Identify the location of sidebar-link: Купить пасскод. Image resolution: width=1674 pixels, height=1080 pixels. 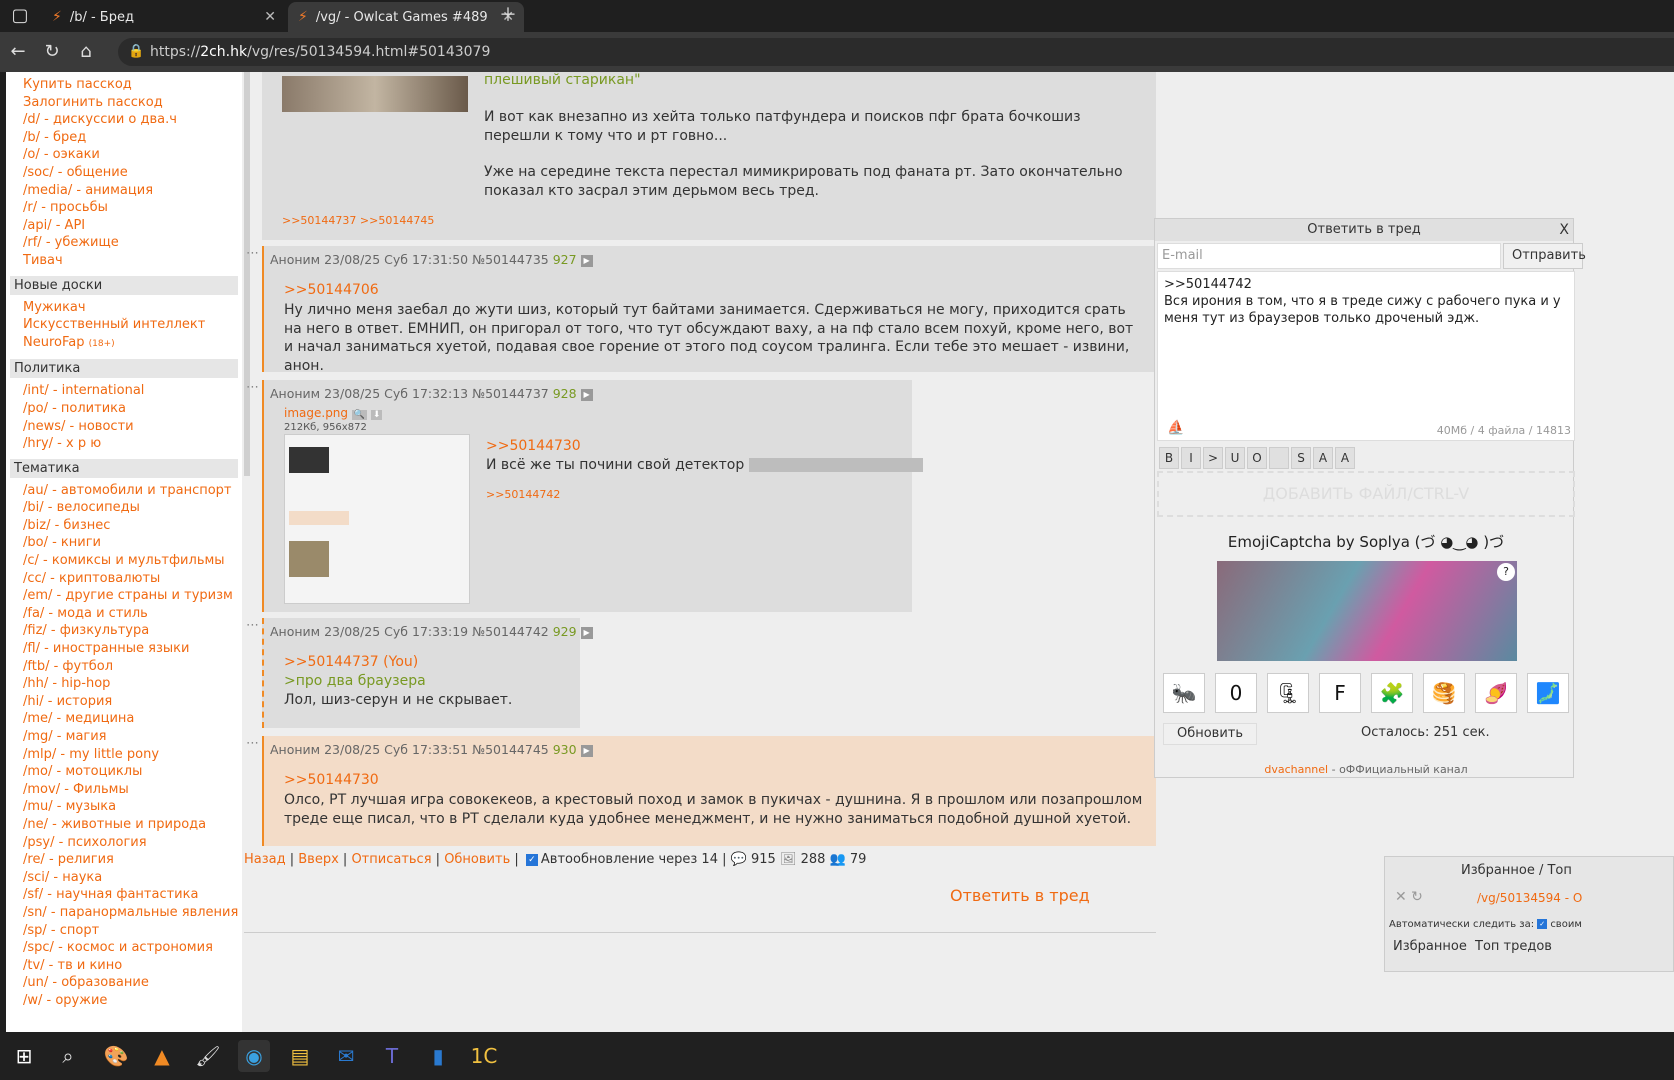
(124, 85).